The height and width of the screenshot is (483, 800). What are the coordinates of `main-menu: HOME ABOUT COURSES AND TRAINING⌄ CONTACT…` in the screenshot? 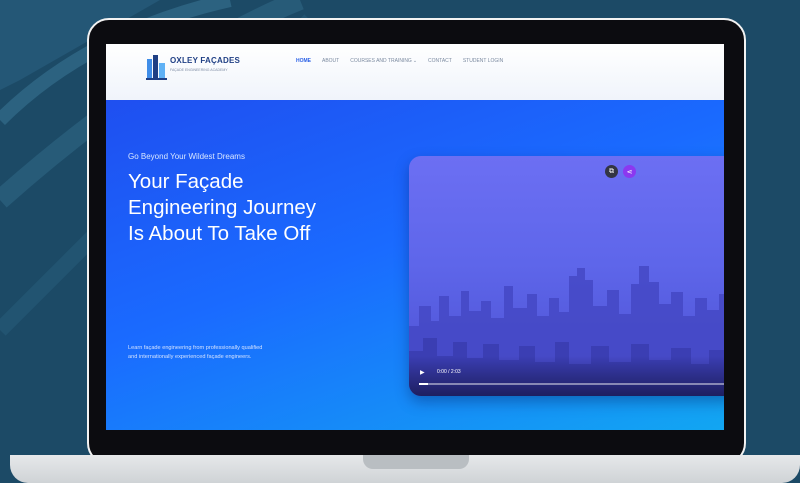 It's located at (399, 61).